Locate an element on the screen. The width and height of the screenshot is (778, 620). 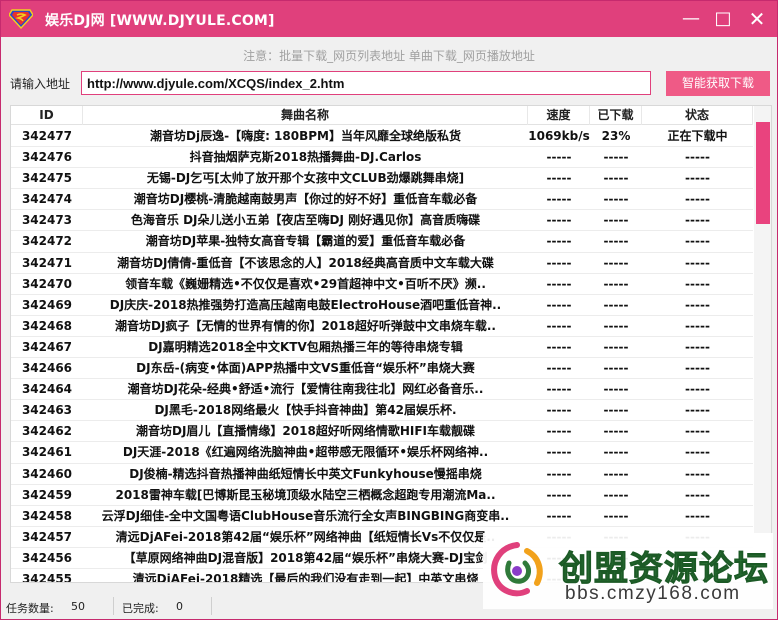
task-count-label: 任务数量: is located at coordinates (30, 608).